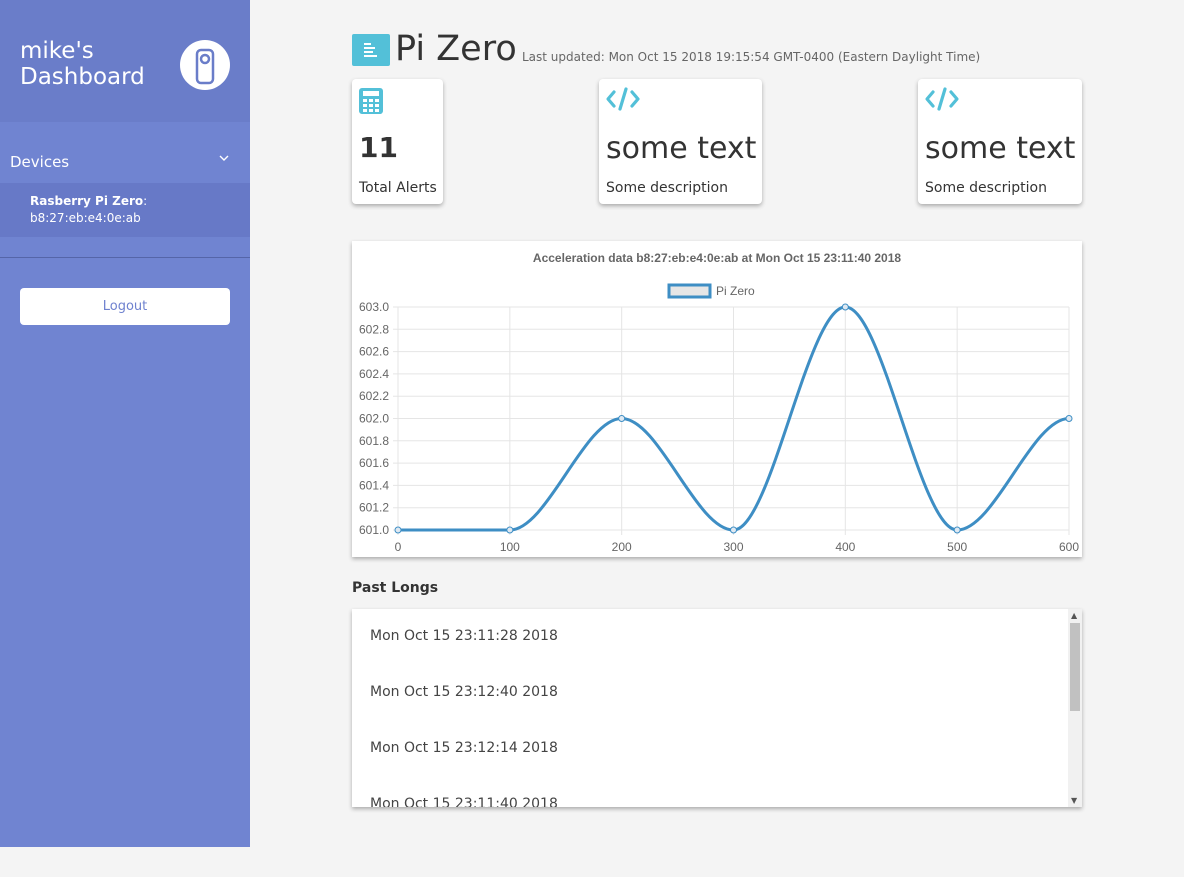  I want to click on x-axis-ticks: 0 100 200 300 400 500 600, so click(737, 547).